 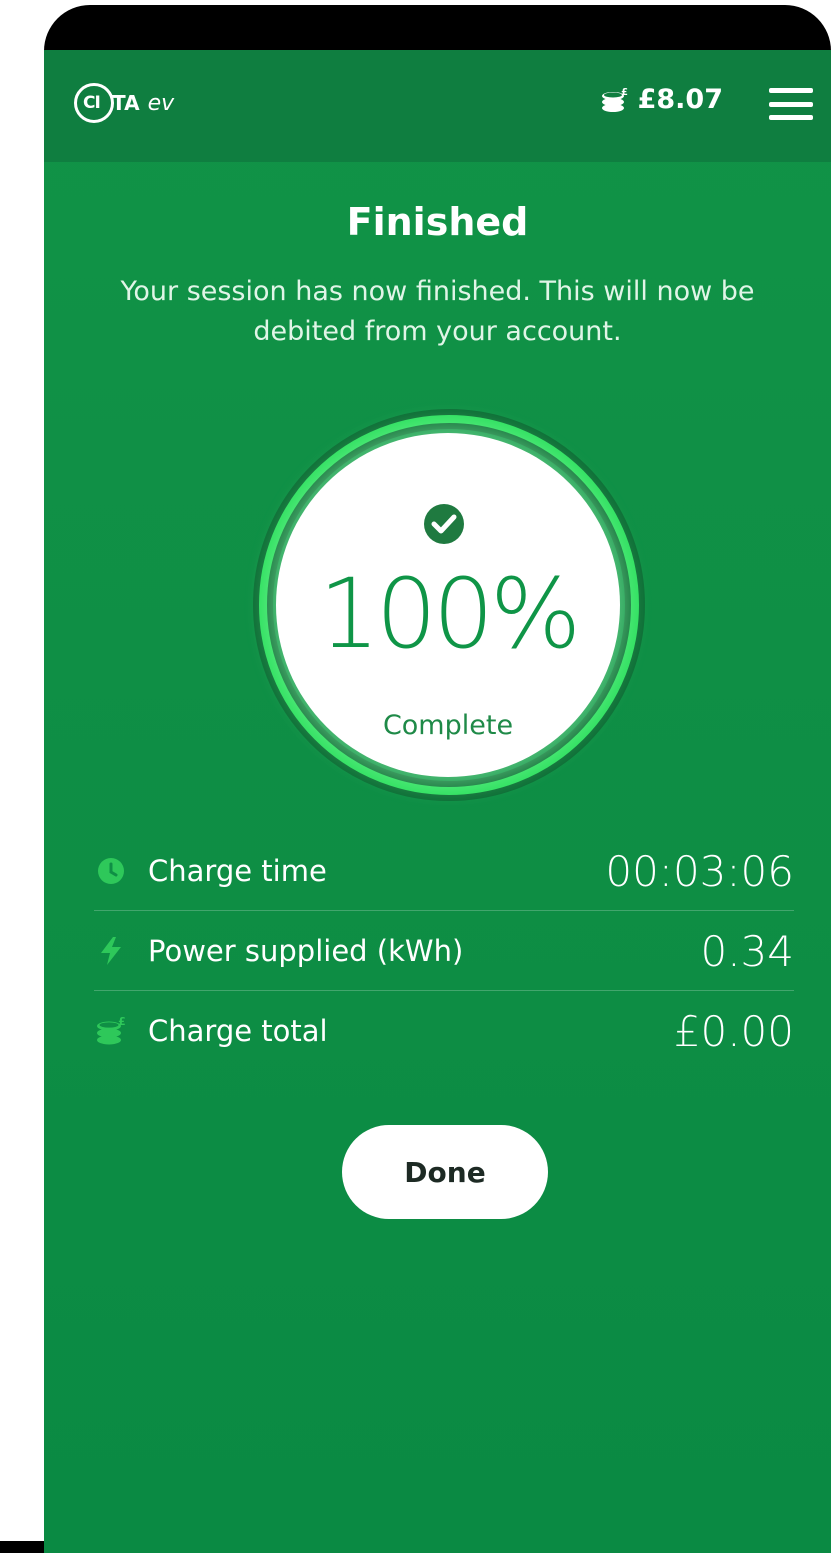 I want to click on logo-mark: CI, so click(x=94, y=103).